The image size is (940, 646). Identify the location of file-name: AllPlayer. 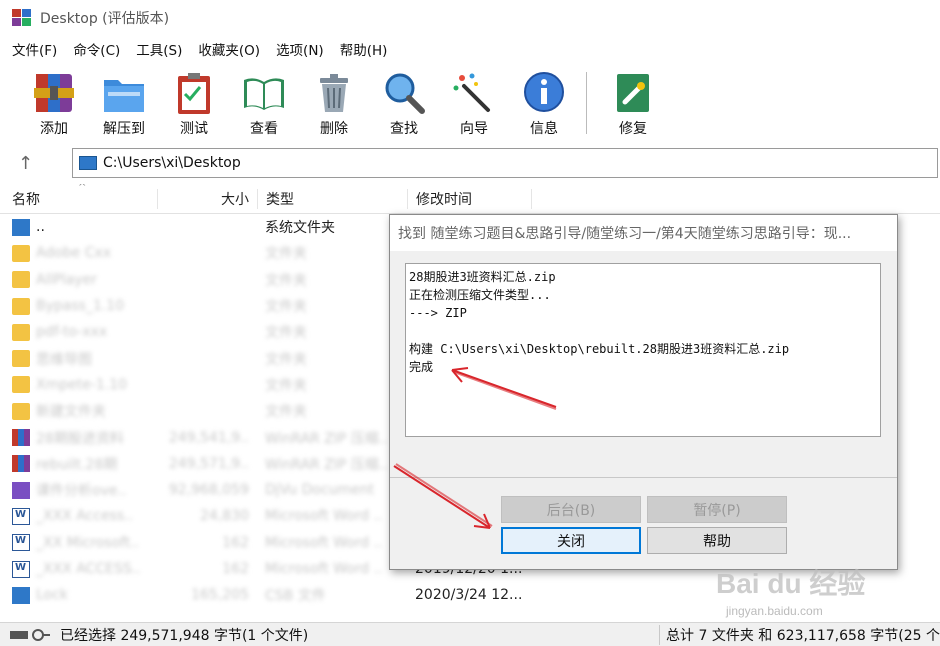
(66, 279).